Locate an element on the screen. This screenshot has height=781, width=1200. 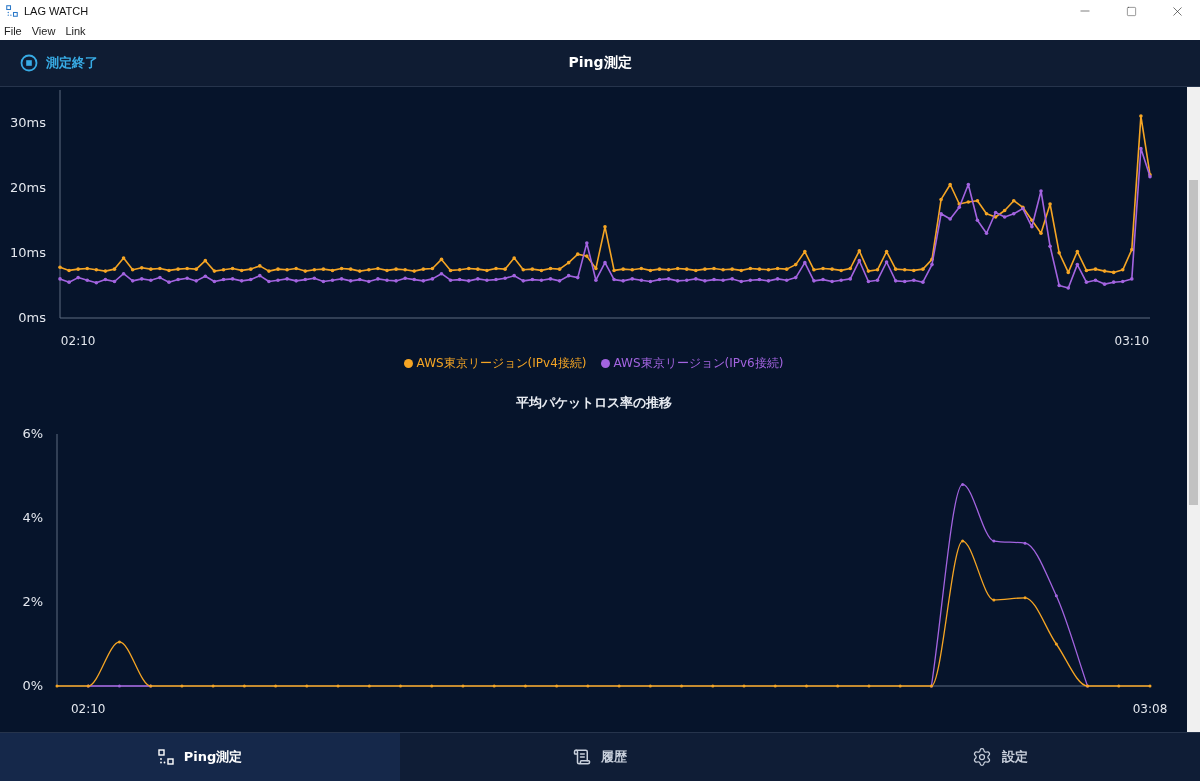
page-title: Ping測定 is located at coordinates (600, 63).